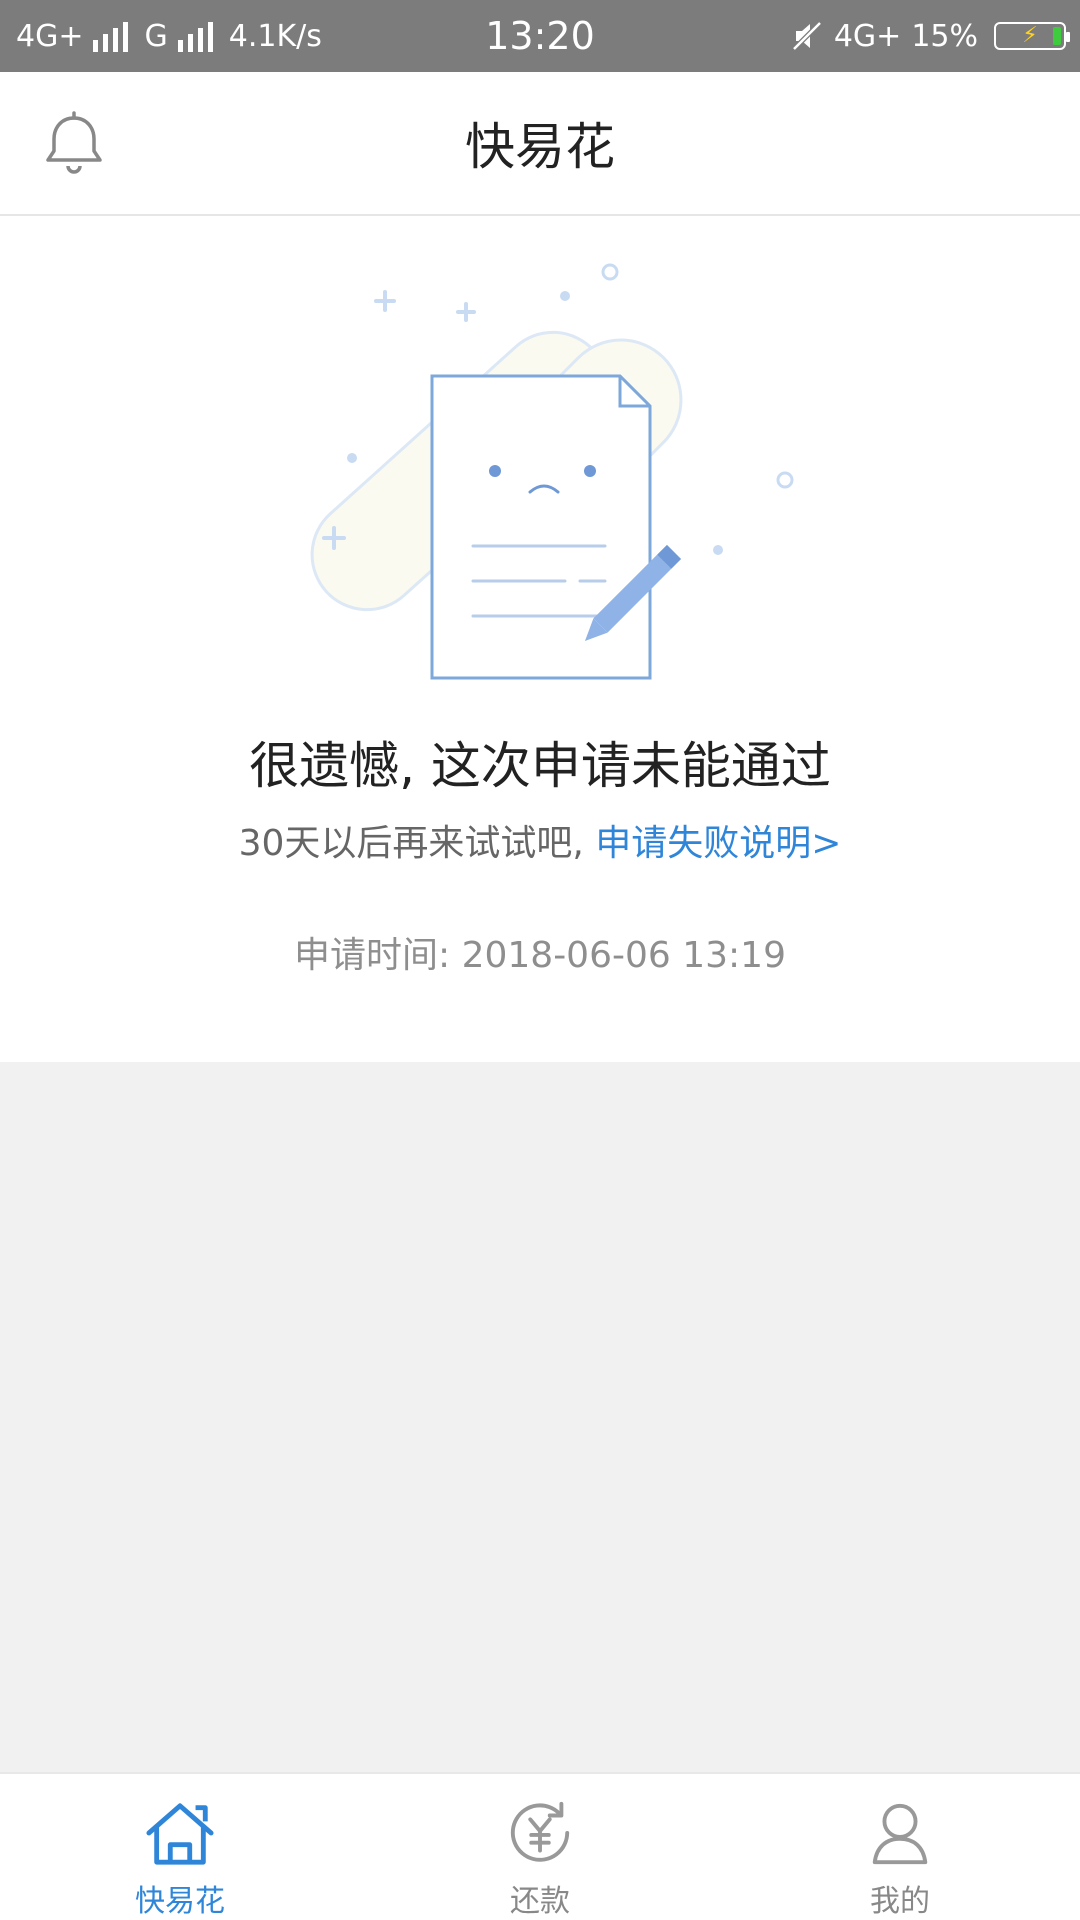 The height and width of the screenshot is (1920, 1080). Describe the element at coordinates (417, 843) in the screenshot. I see `retry-hint: 30天以后再来试试吧,` at that location.